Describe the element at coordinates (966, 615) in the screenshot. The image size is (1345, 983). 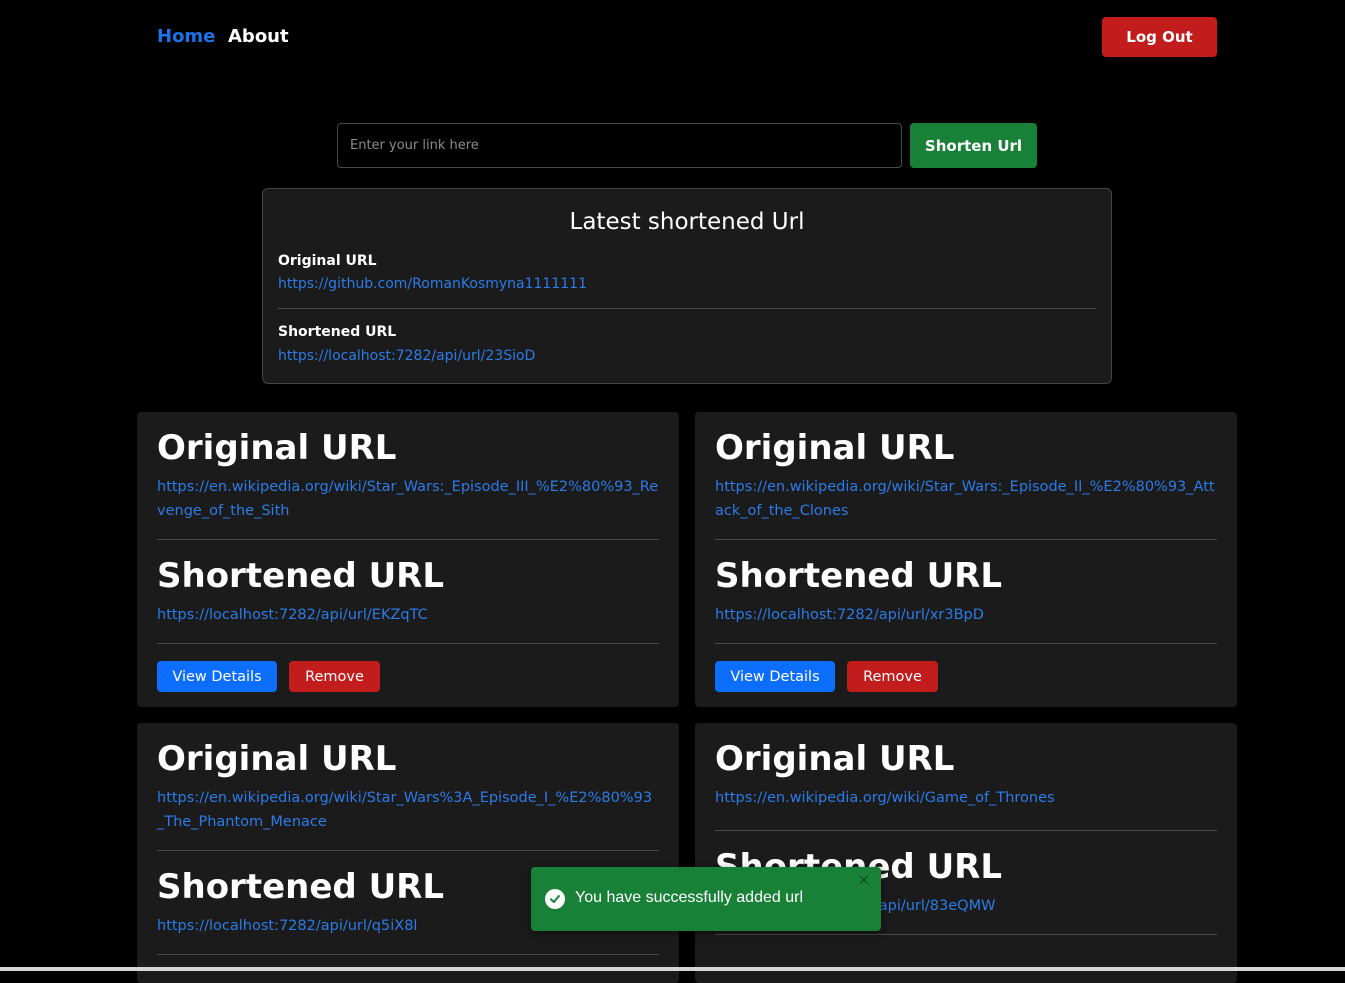
I see `shortened-url-link: https://localhost:7282/api/url/xr3BpD` at that location.